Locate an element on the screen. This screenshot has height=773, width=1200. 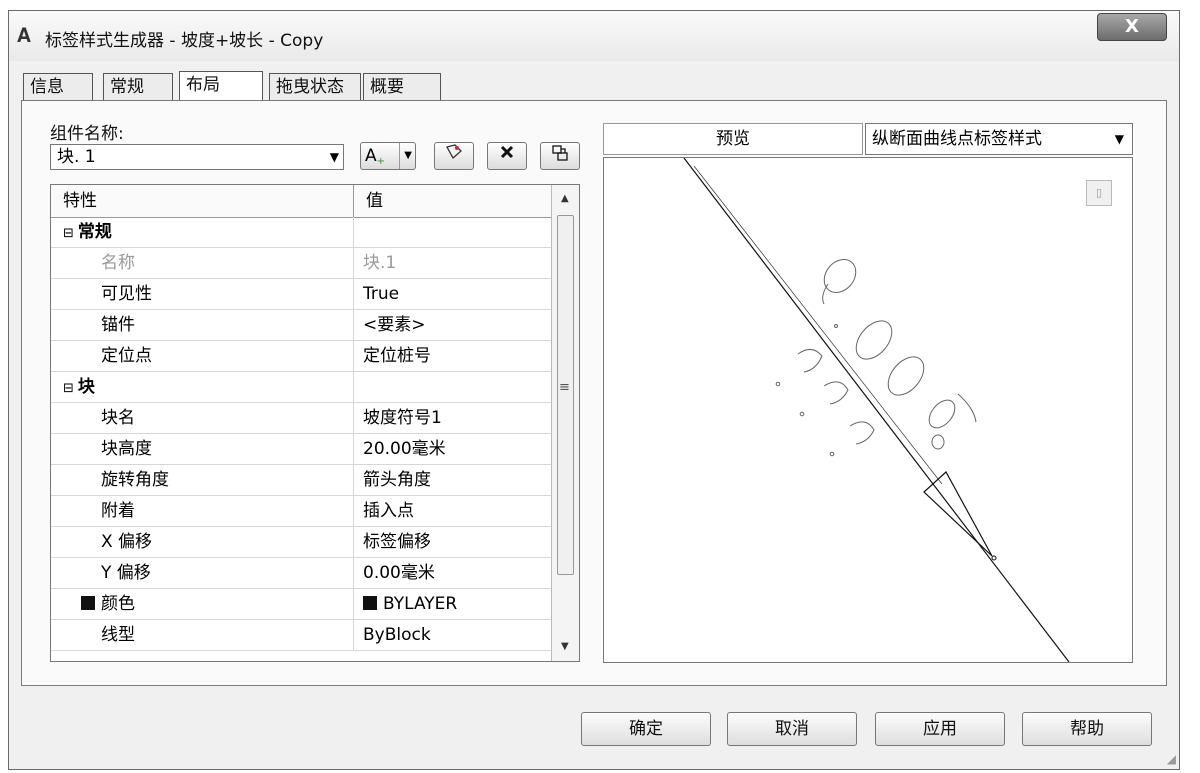
copy-component-button is located at coordinates (454, 156).